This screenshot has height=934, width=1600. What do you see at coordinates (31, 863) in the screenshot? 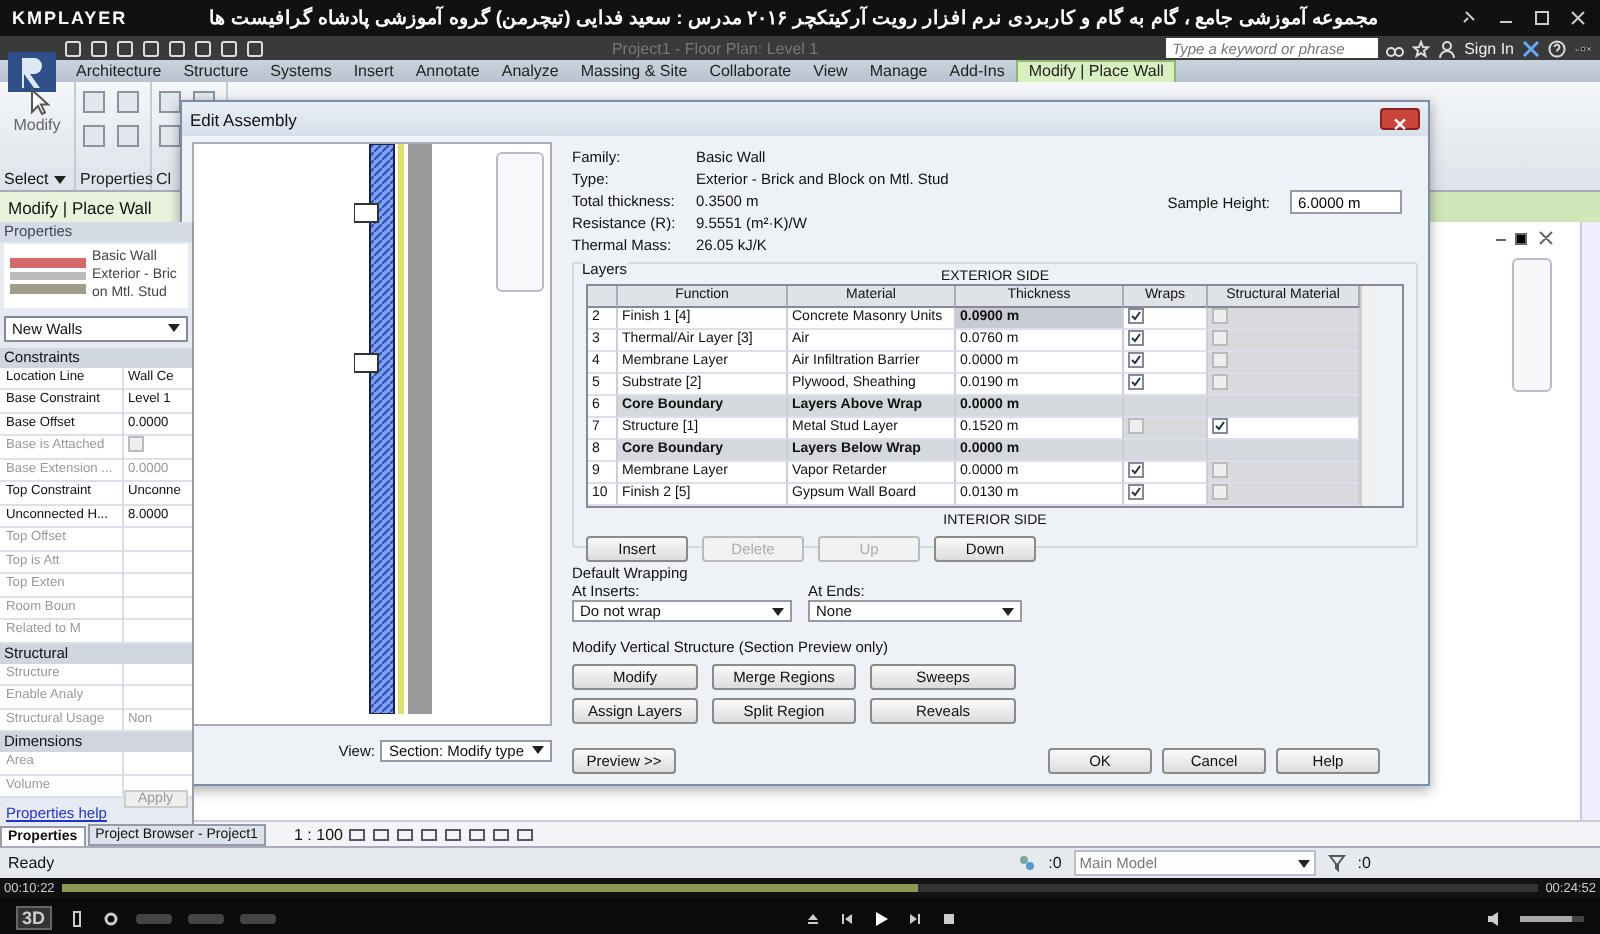
I see `status-text: Ready` at bounding box center [31, 863].